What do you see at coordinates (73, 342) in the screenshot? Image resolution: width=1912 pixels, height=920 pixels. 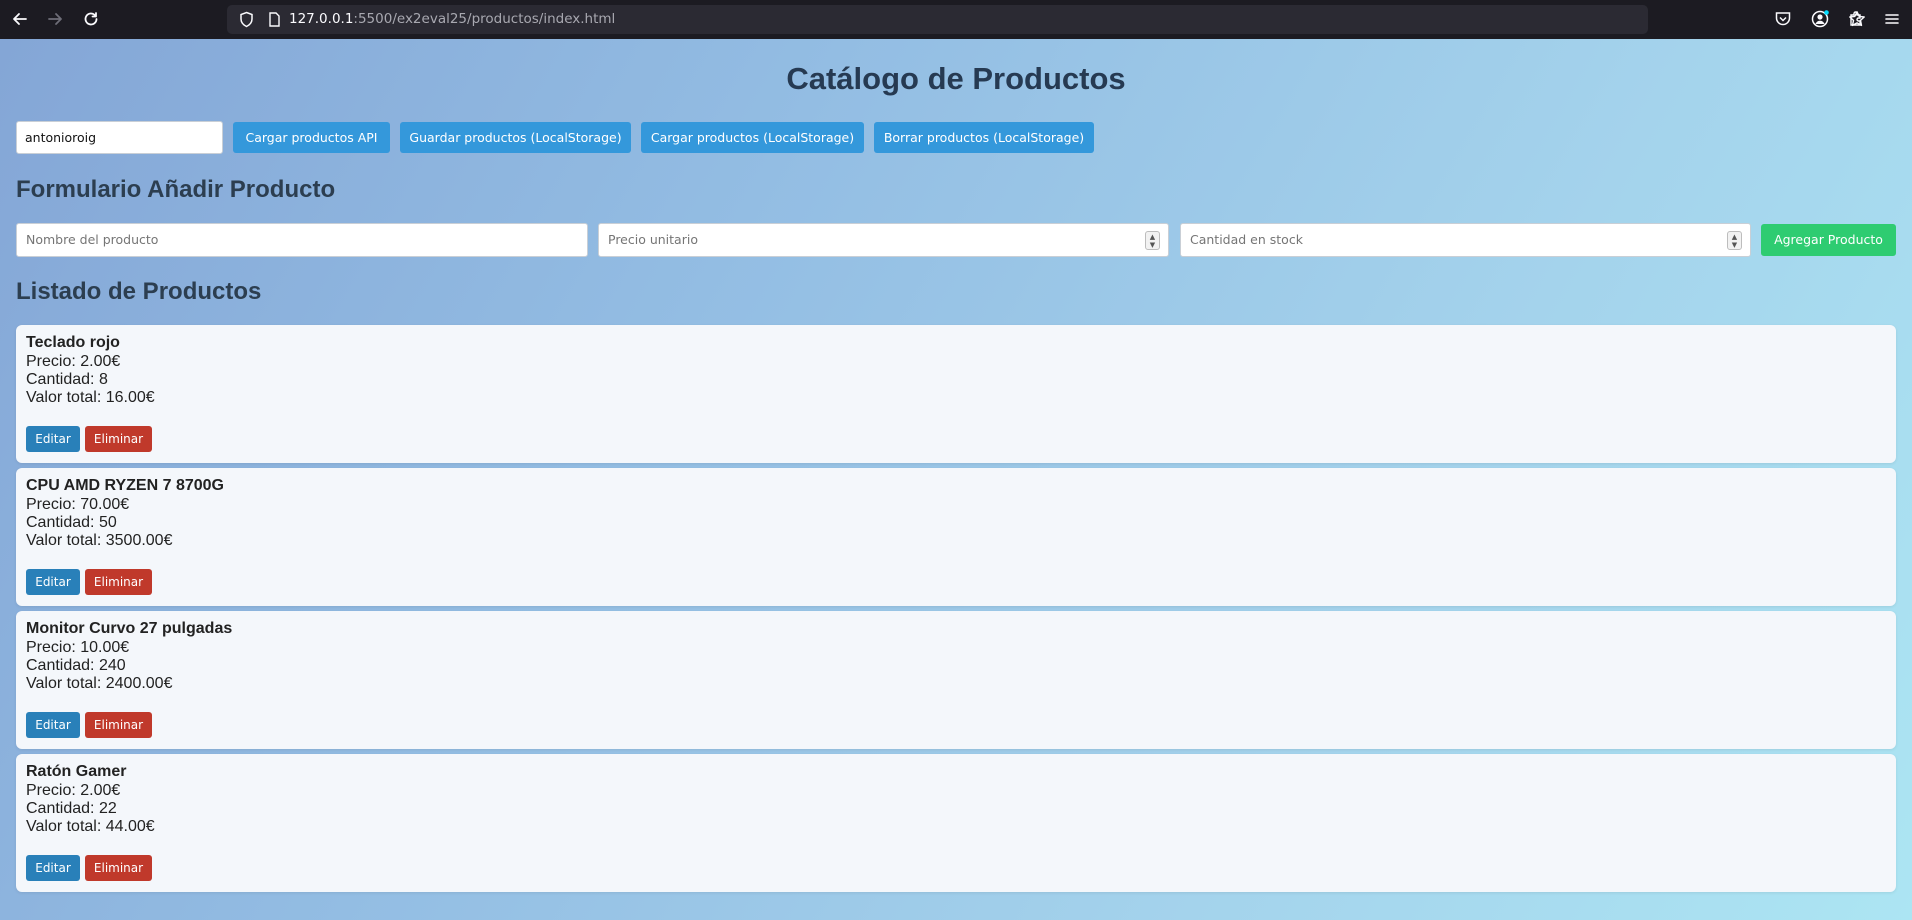 I see `product-name: Teclado rojo` at bounding box center [73, 342].